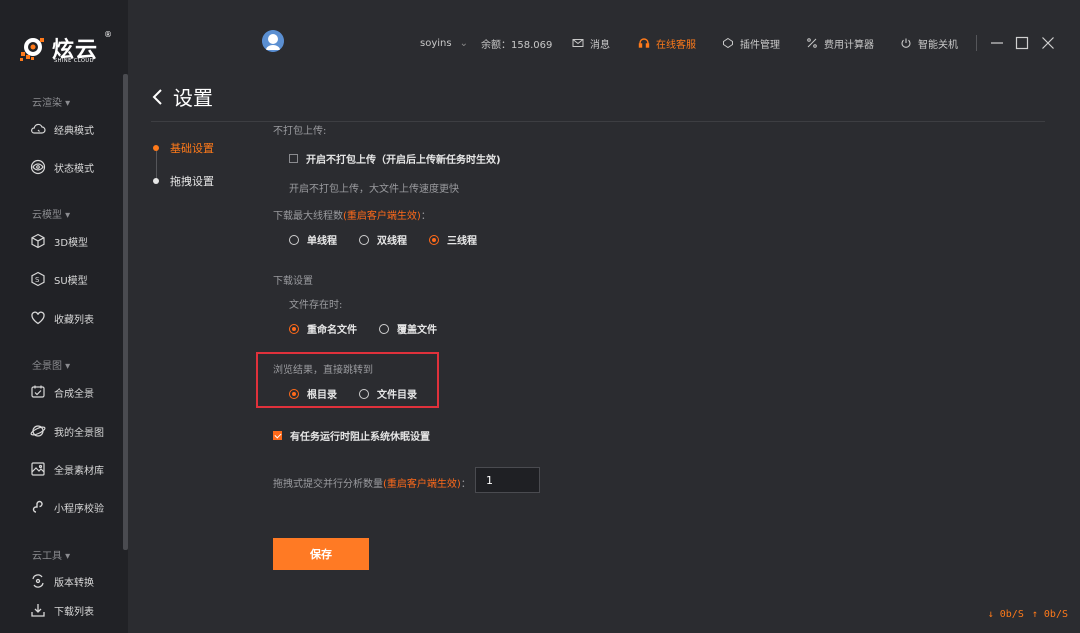 The height and width of the screenshot is (633, 1080). I want to click on sidebar-item-su-model: S SU模型, so click(59, 279).